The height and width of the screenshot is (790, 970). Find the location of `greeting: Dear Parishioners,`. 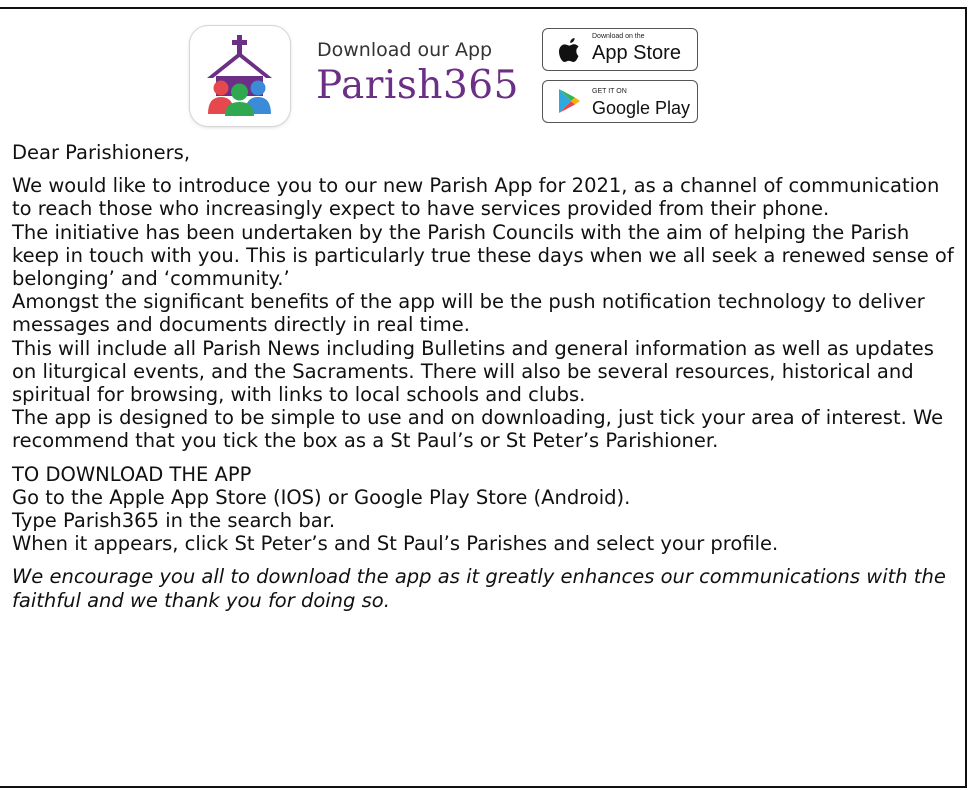

greeting: Dear Parishioners, is located at coordinates (101, 152).